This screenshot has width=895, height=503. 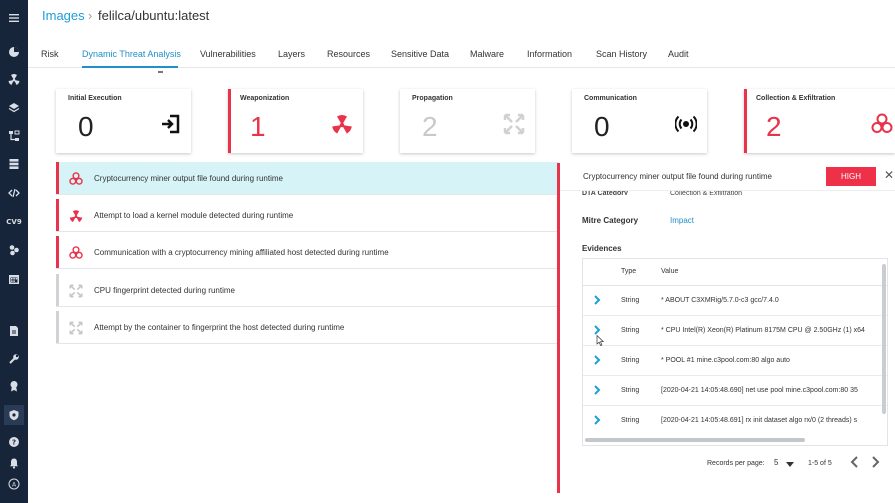 What do you see at coordinates (14, 359) in the screenshot?
I see `wrench-icon` at bounding box center [14, 359].